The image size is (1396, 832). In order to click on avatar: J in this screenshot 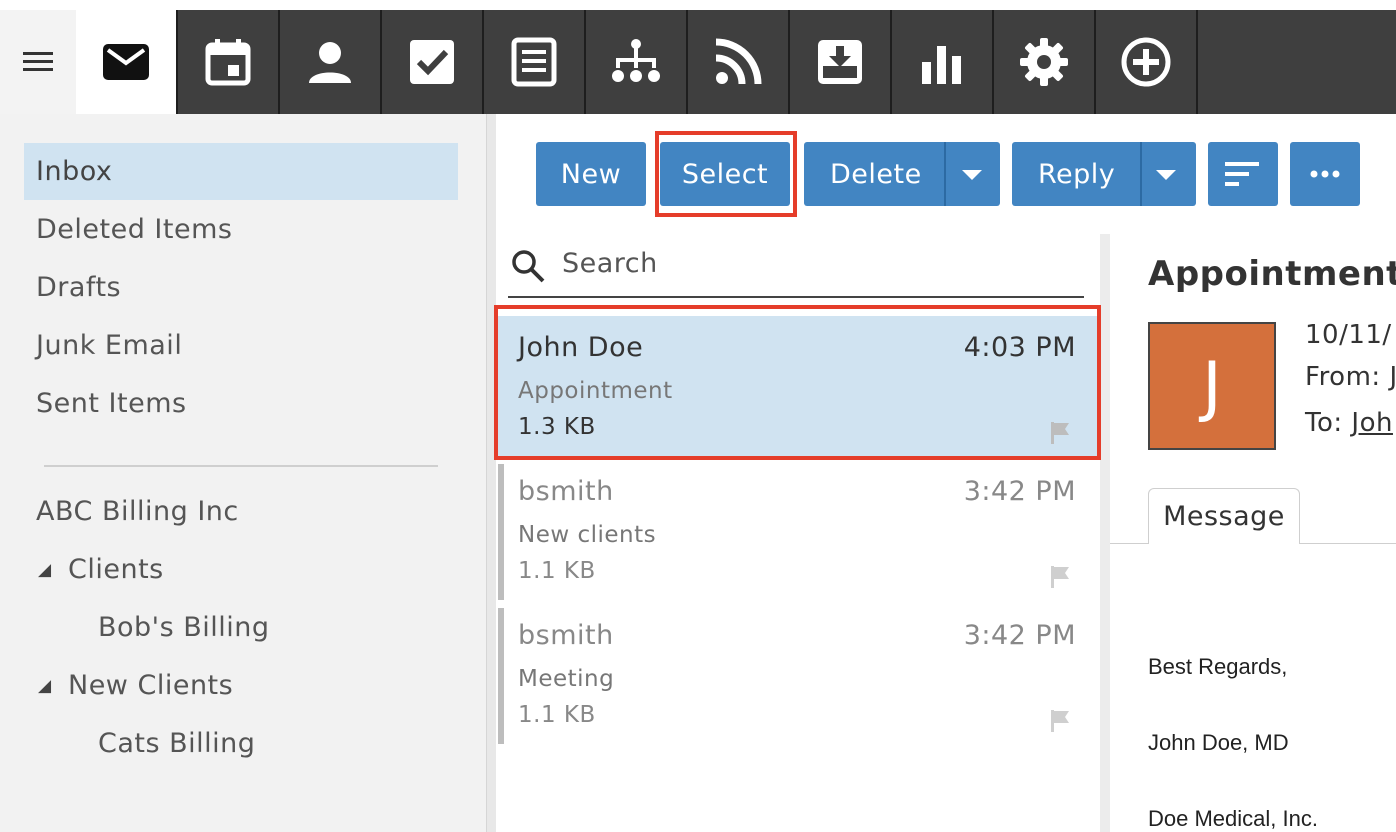, I will do `click(1212, 386)`.